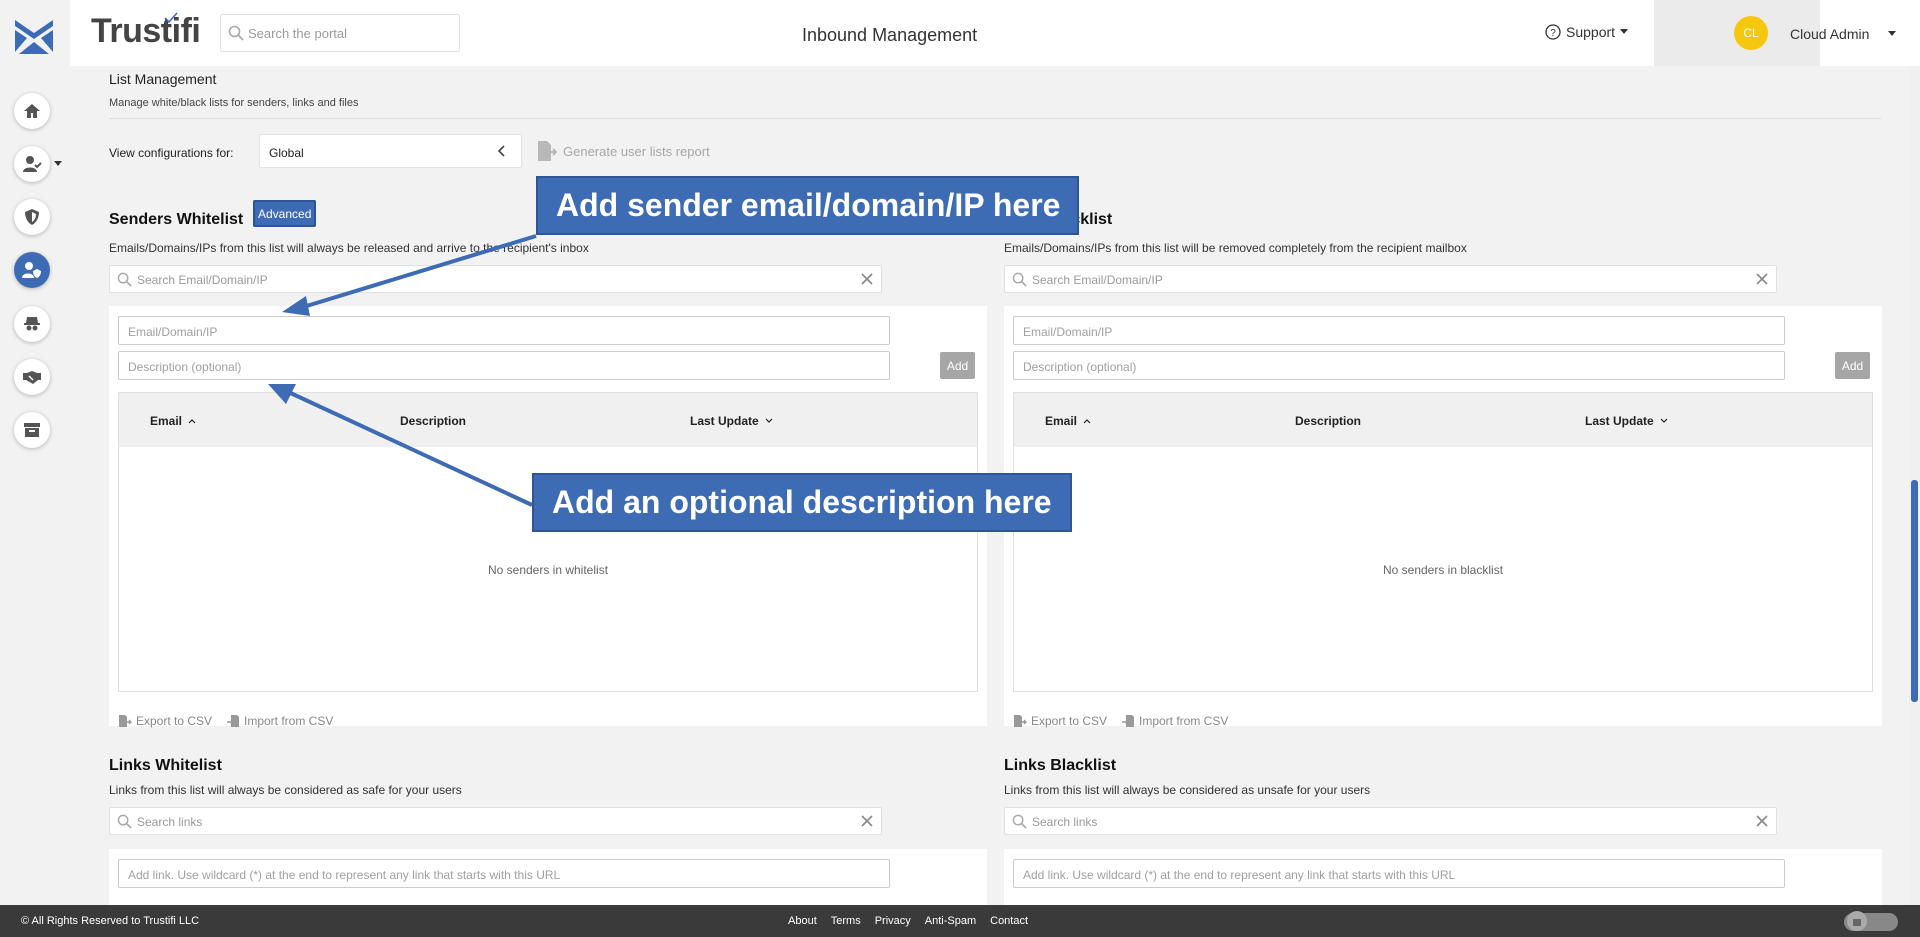 The height and width of the screenshot is (937, 1920). What do you see at coordinates (185, 367) in the screenshot?
I see `description-placeholder: Description (optional)` at bounding box center [185, 367].